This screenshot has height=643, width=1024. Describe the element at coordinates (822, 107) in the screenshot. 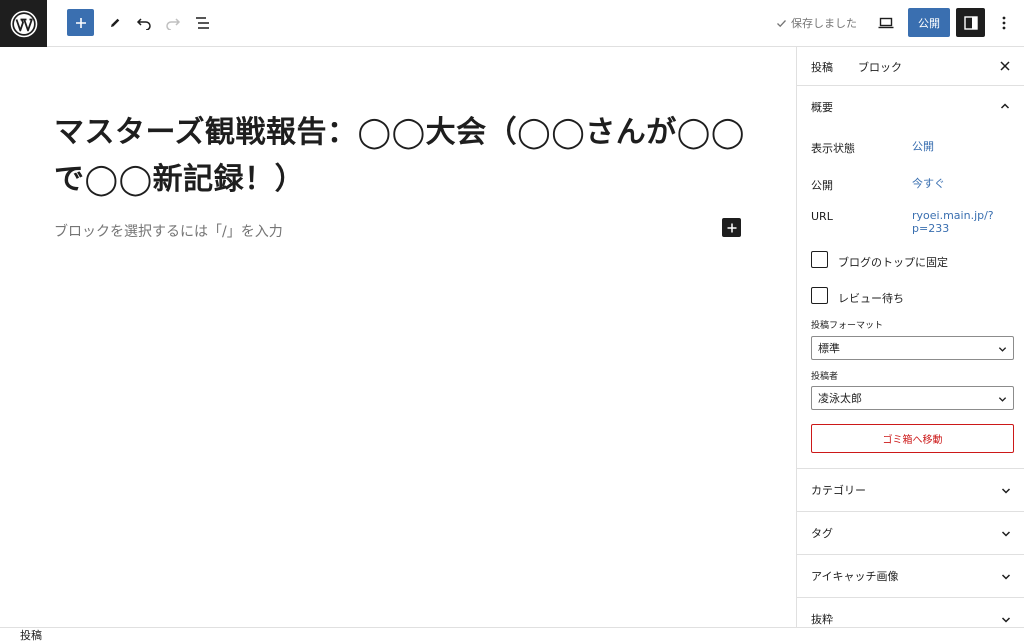

I see `summary-title: 概要` at that location.